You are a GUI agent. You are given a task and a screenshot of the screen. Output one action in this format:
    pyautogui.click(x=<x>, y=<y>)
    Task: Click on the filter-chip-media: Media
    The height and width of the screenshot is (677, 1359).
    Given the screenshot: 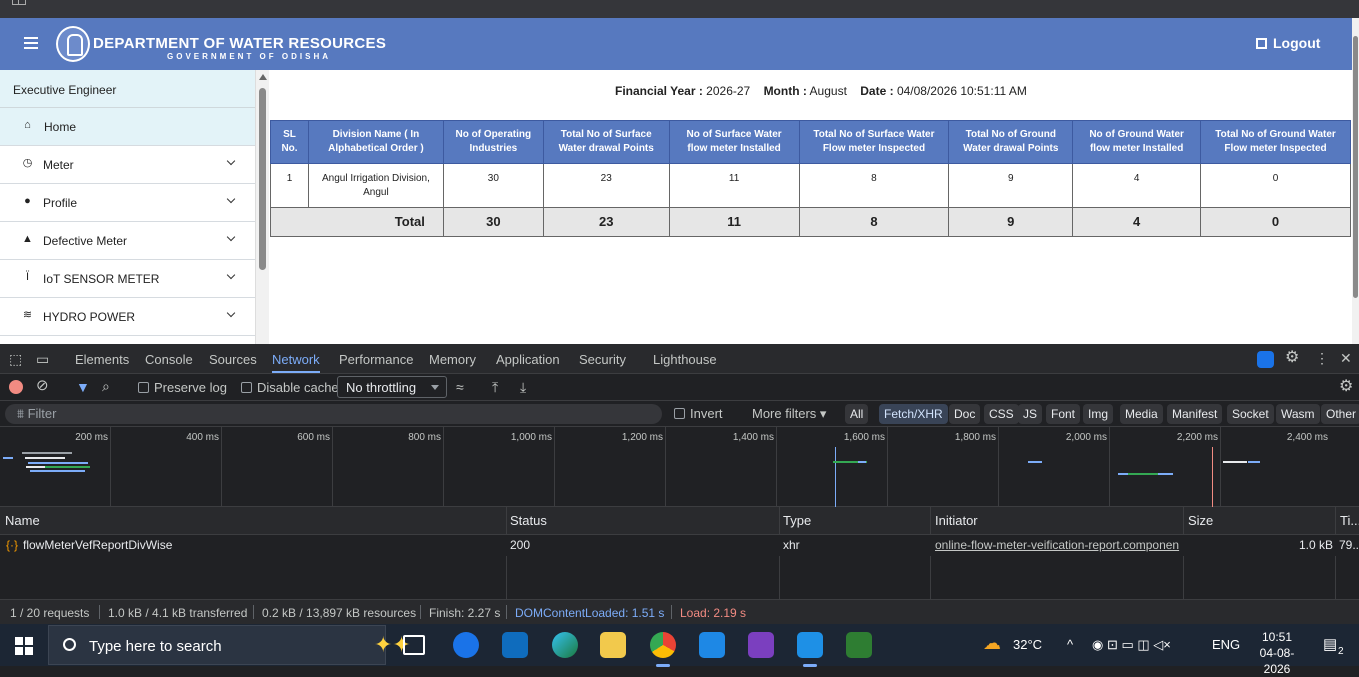 What is the action you would take?
    pyautogui.click(x=1141, y=414)
    